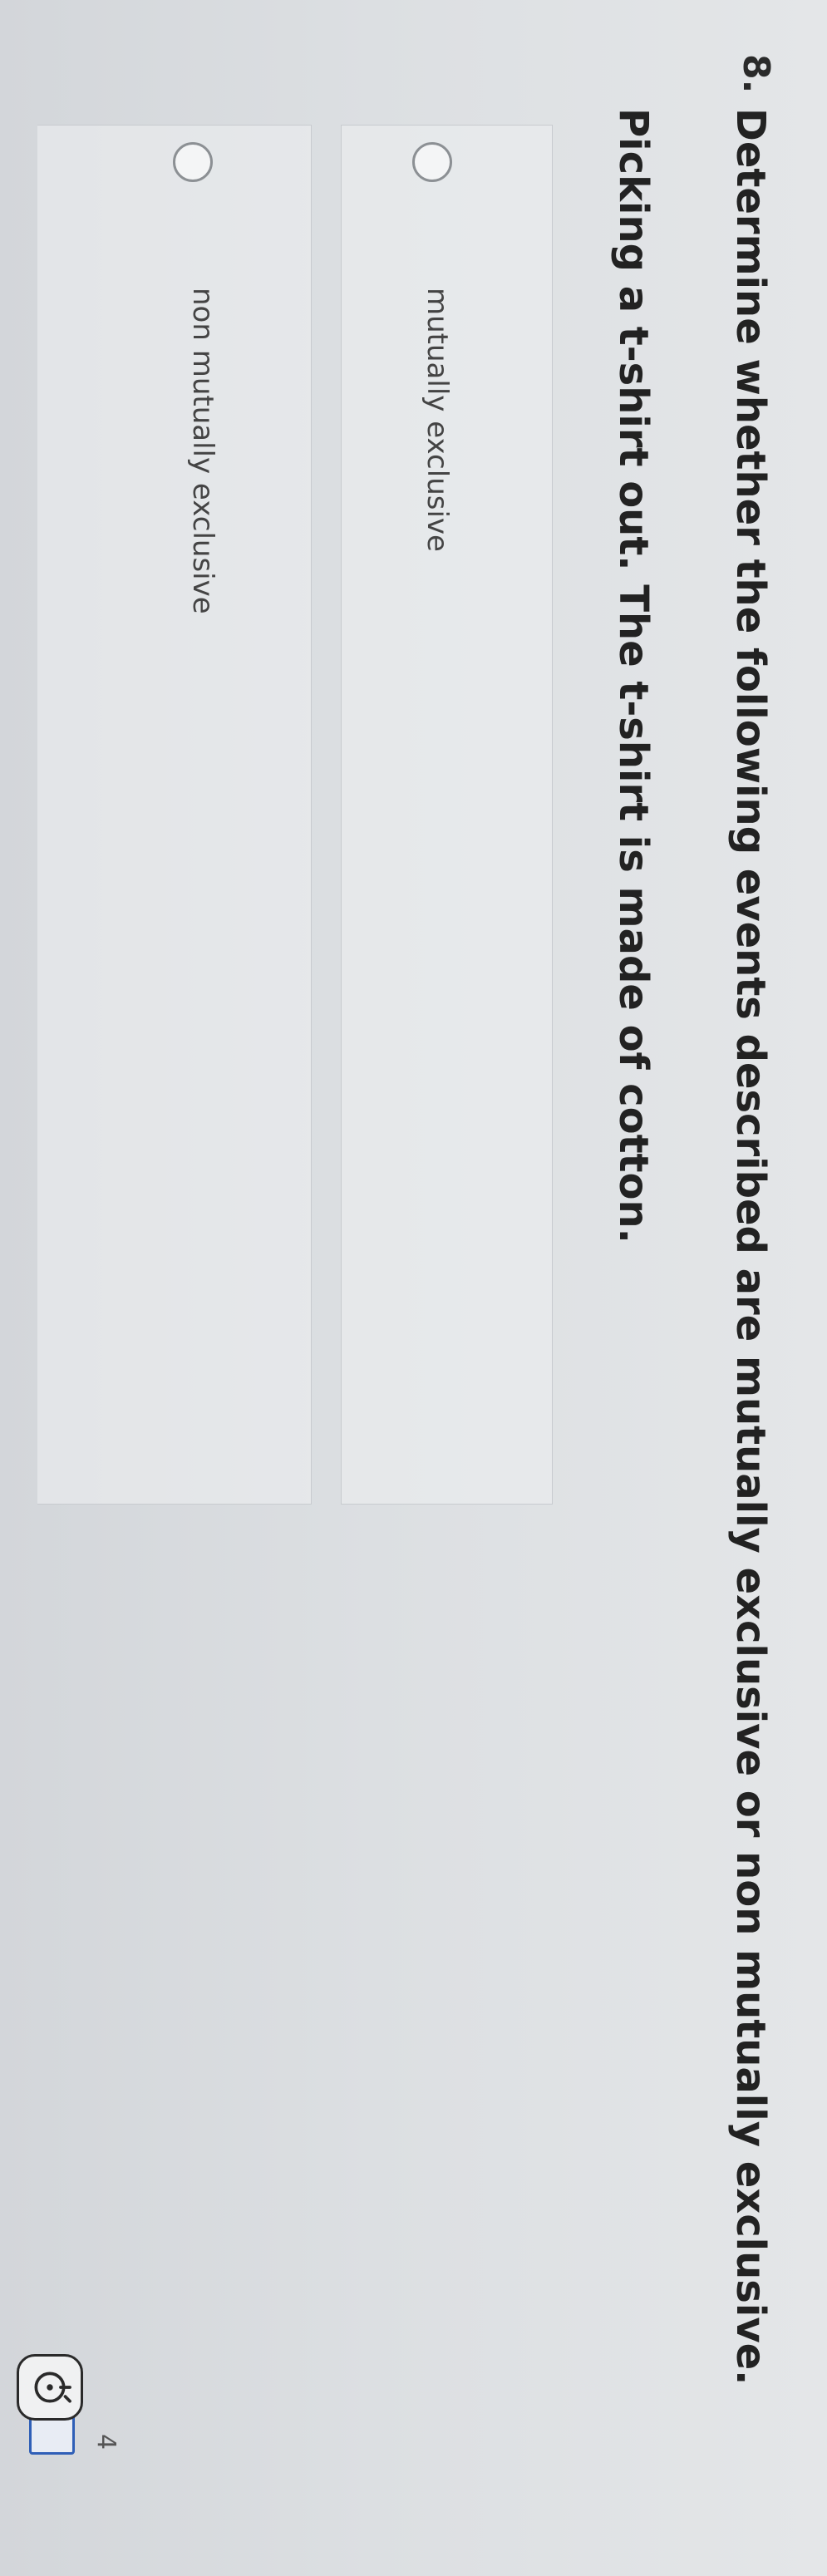 This screenshot has width=827, height=2576. Describe the element at coordinates (447, 815) in the screenshot. I see `choice-mutually-exclusive: mutually exclusive` at that location.